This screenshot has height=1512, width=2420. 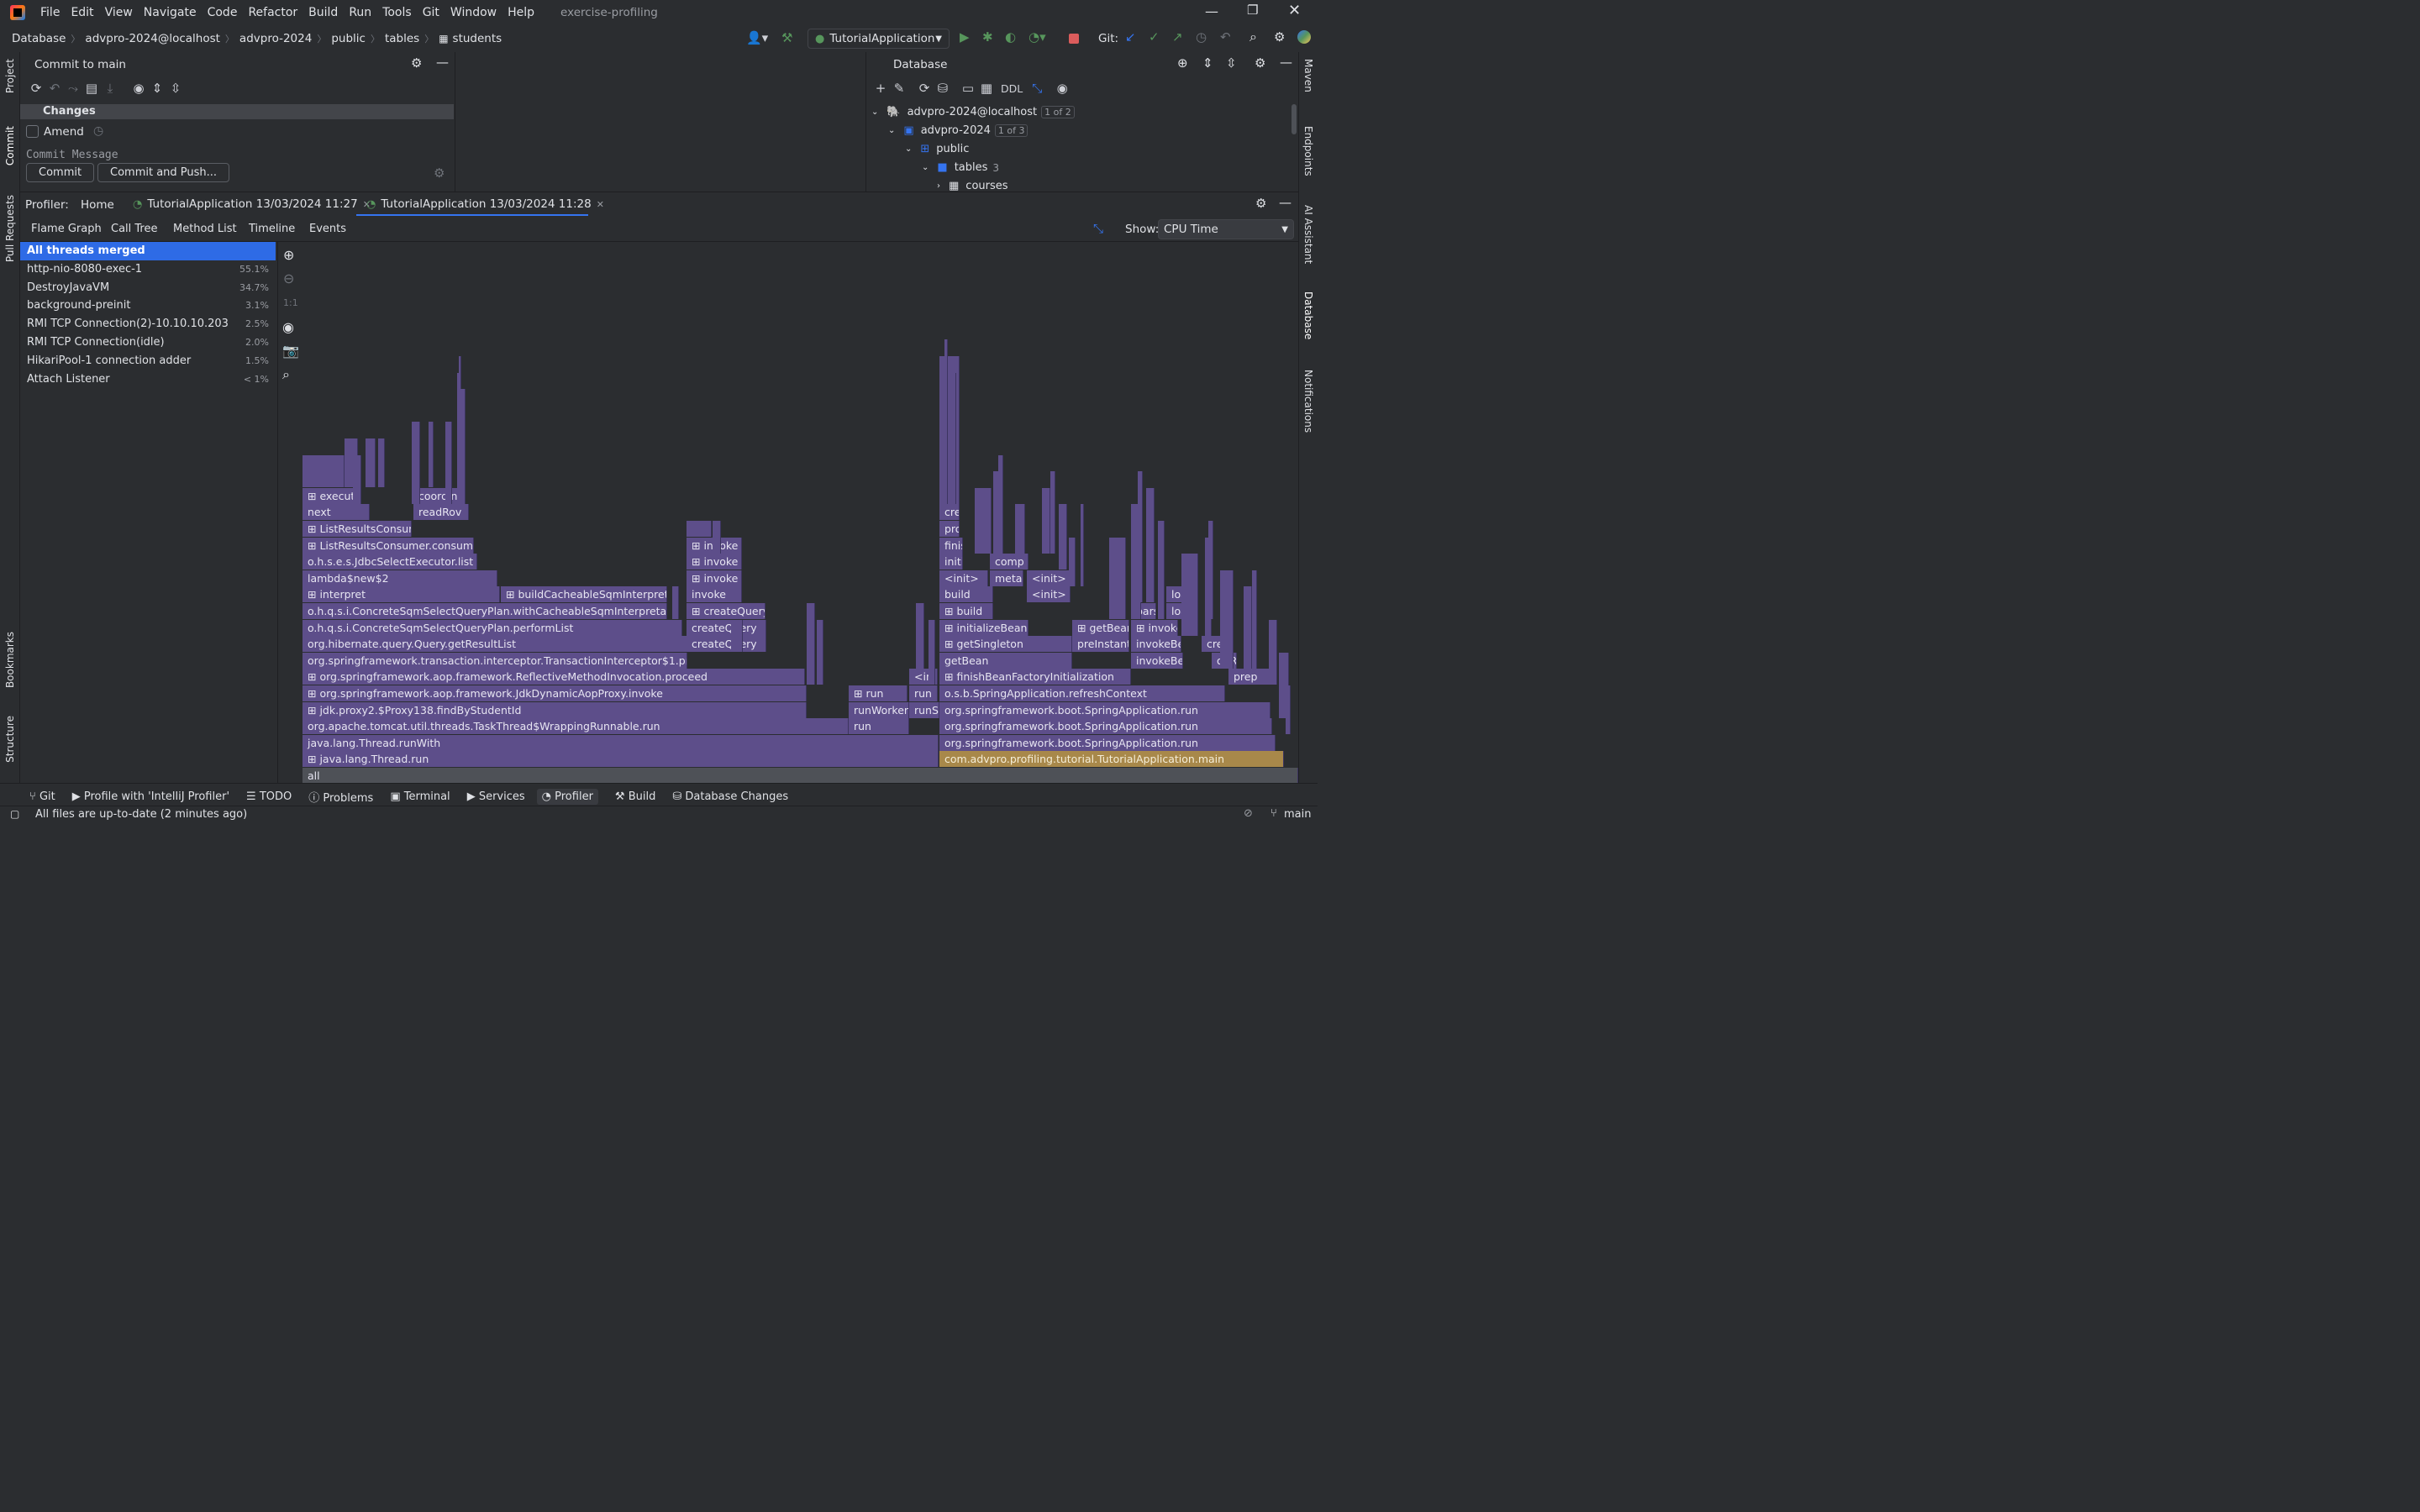 What do you see at coordinates (252, 204) in the screenshot?
I see `profile-tab-1: ◔ TutorialApplication 13/03/2024 11:27 ✕` at bounding box center [252, 204].